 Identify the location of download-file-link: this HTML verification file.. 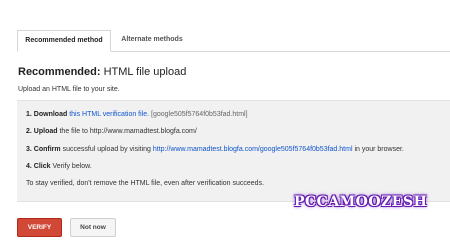
(109, 114).